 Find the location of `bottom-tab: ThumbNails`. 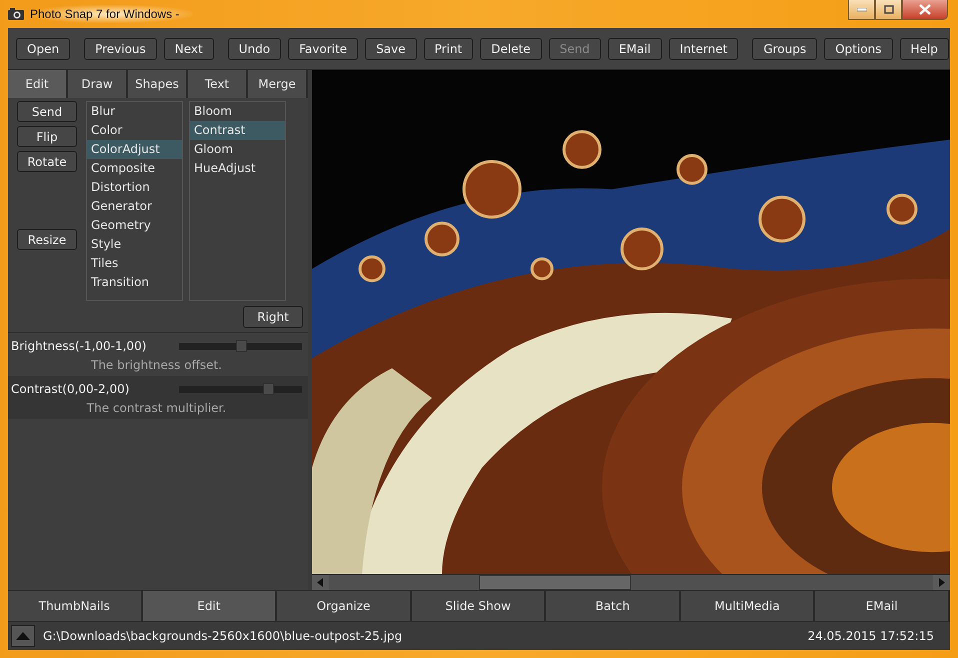

bottom-tab: ThumbNails is located at coordinates (75, 606).